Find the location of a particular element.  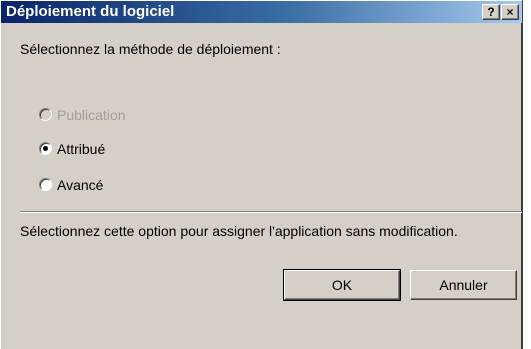

window-title: Déploiement du logiciel is located at coordinates (90, 11).